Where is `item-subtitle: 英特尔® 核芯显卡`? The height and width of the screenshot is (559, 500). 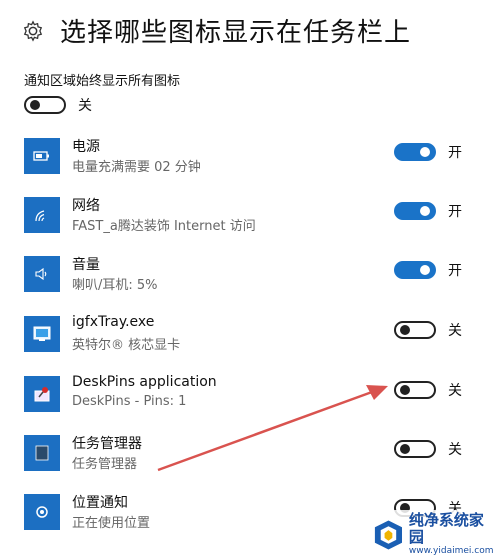 item-subtitle: 英特尔® 核芯显卡 is located at coordinates (126, 345).